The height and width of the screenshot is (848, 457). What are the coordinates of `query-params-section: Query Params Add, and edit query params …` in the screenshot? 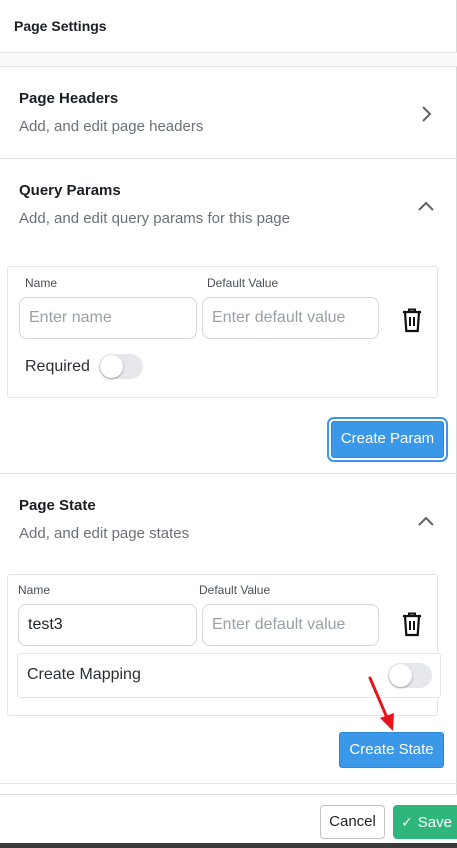 It's located at (228, 199).